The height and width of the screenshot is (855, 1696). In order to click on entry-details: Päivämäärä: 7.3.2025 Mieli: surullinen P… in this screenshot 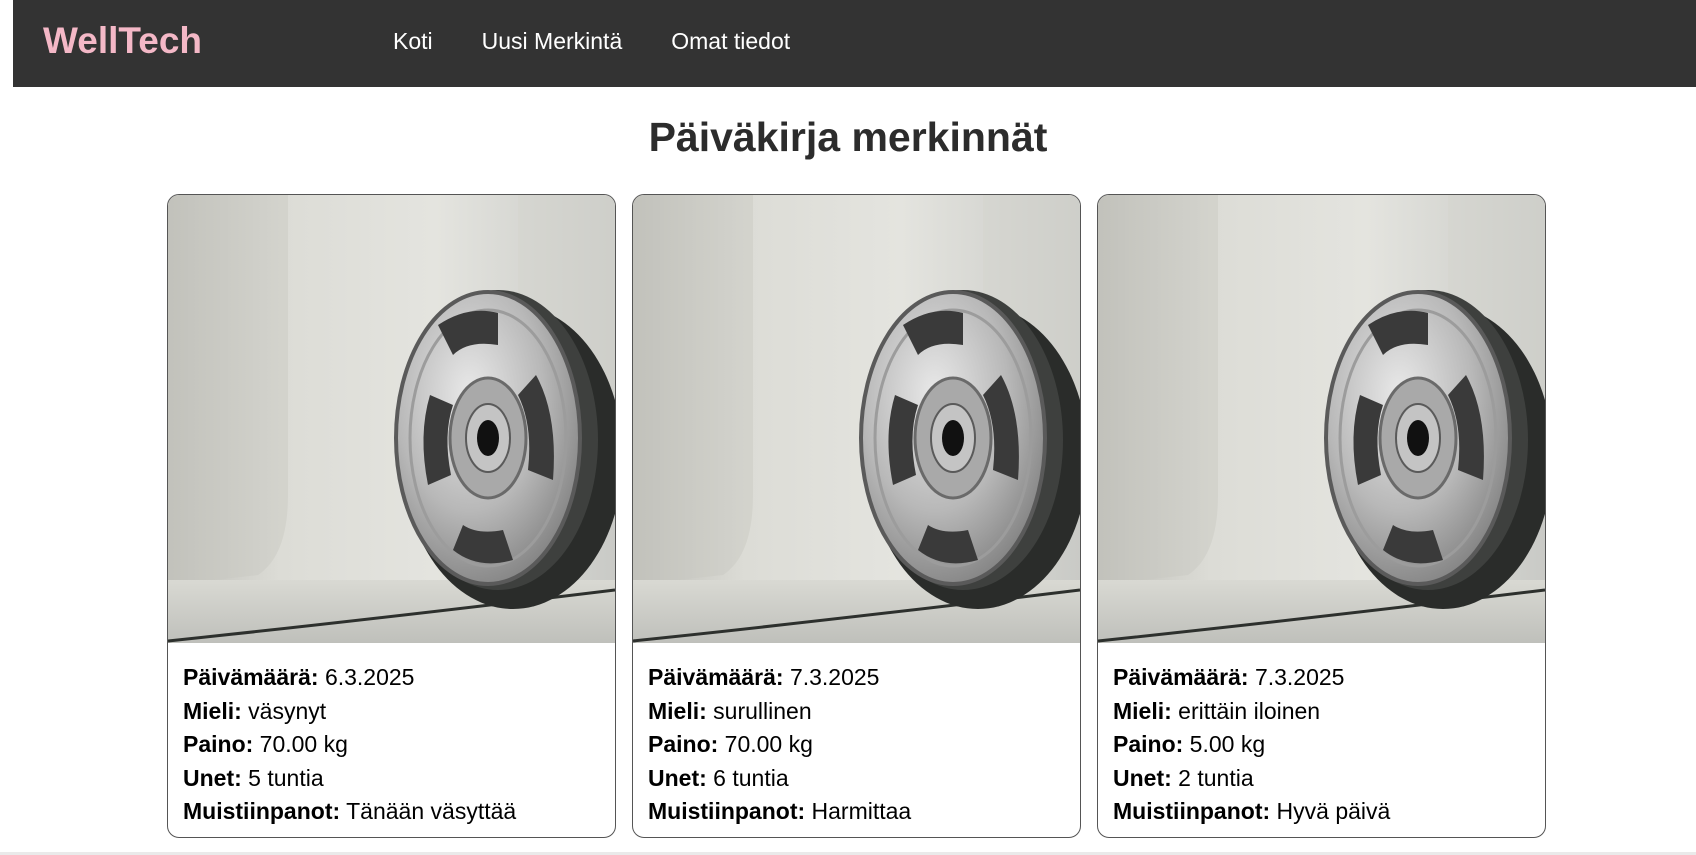, I will do `click(856, 736)`.